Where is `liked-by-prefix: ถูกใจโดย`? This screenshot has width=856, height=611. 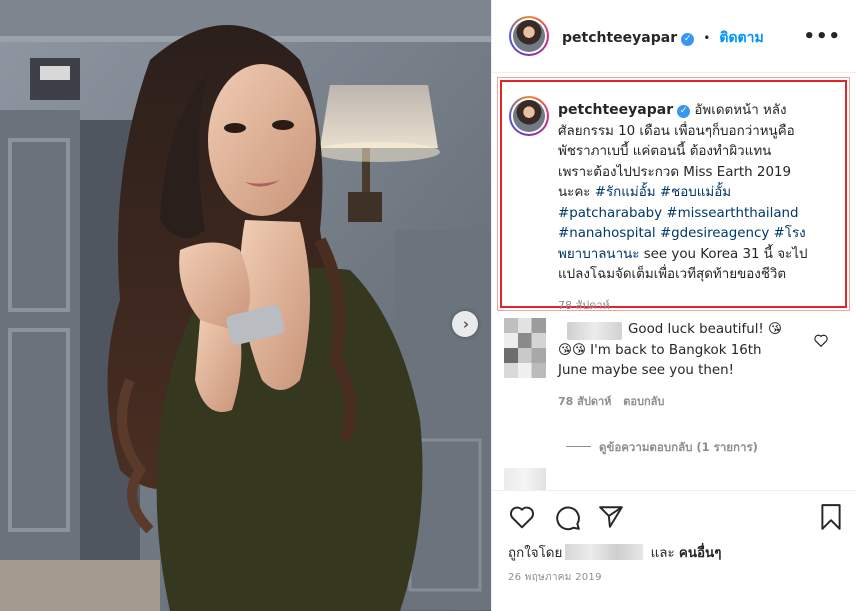 liked-by-prefix: ถูกใจโดย is located at coordinates (535, 553).